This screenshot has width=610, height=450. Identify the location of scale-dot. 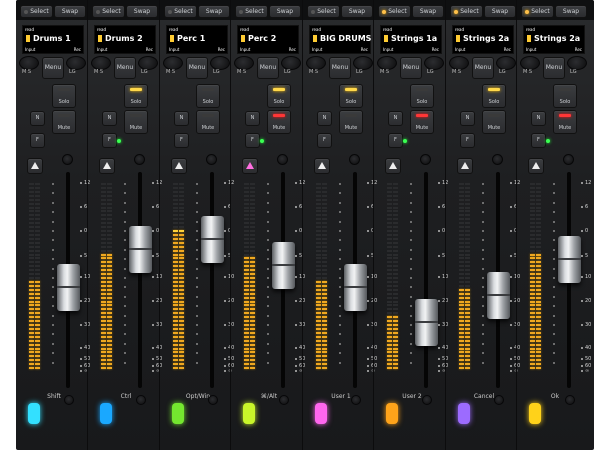
(268, 240).